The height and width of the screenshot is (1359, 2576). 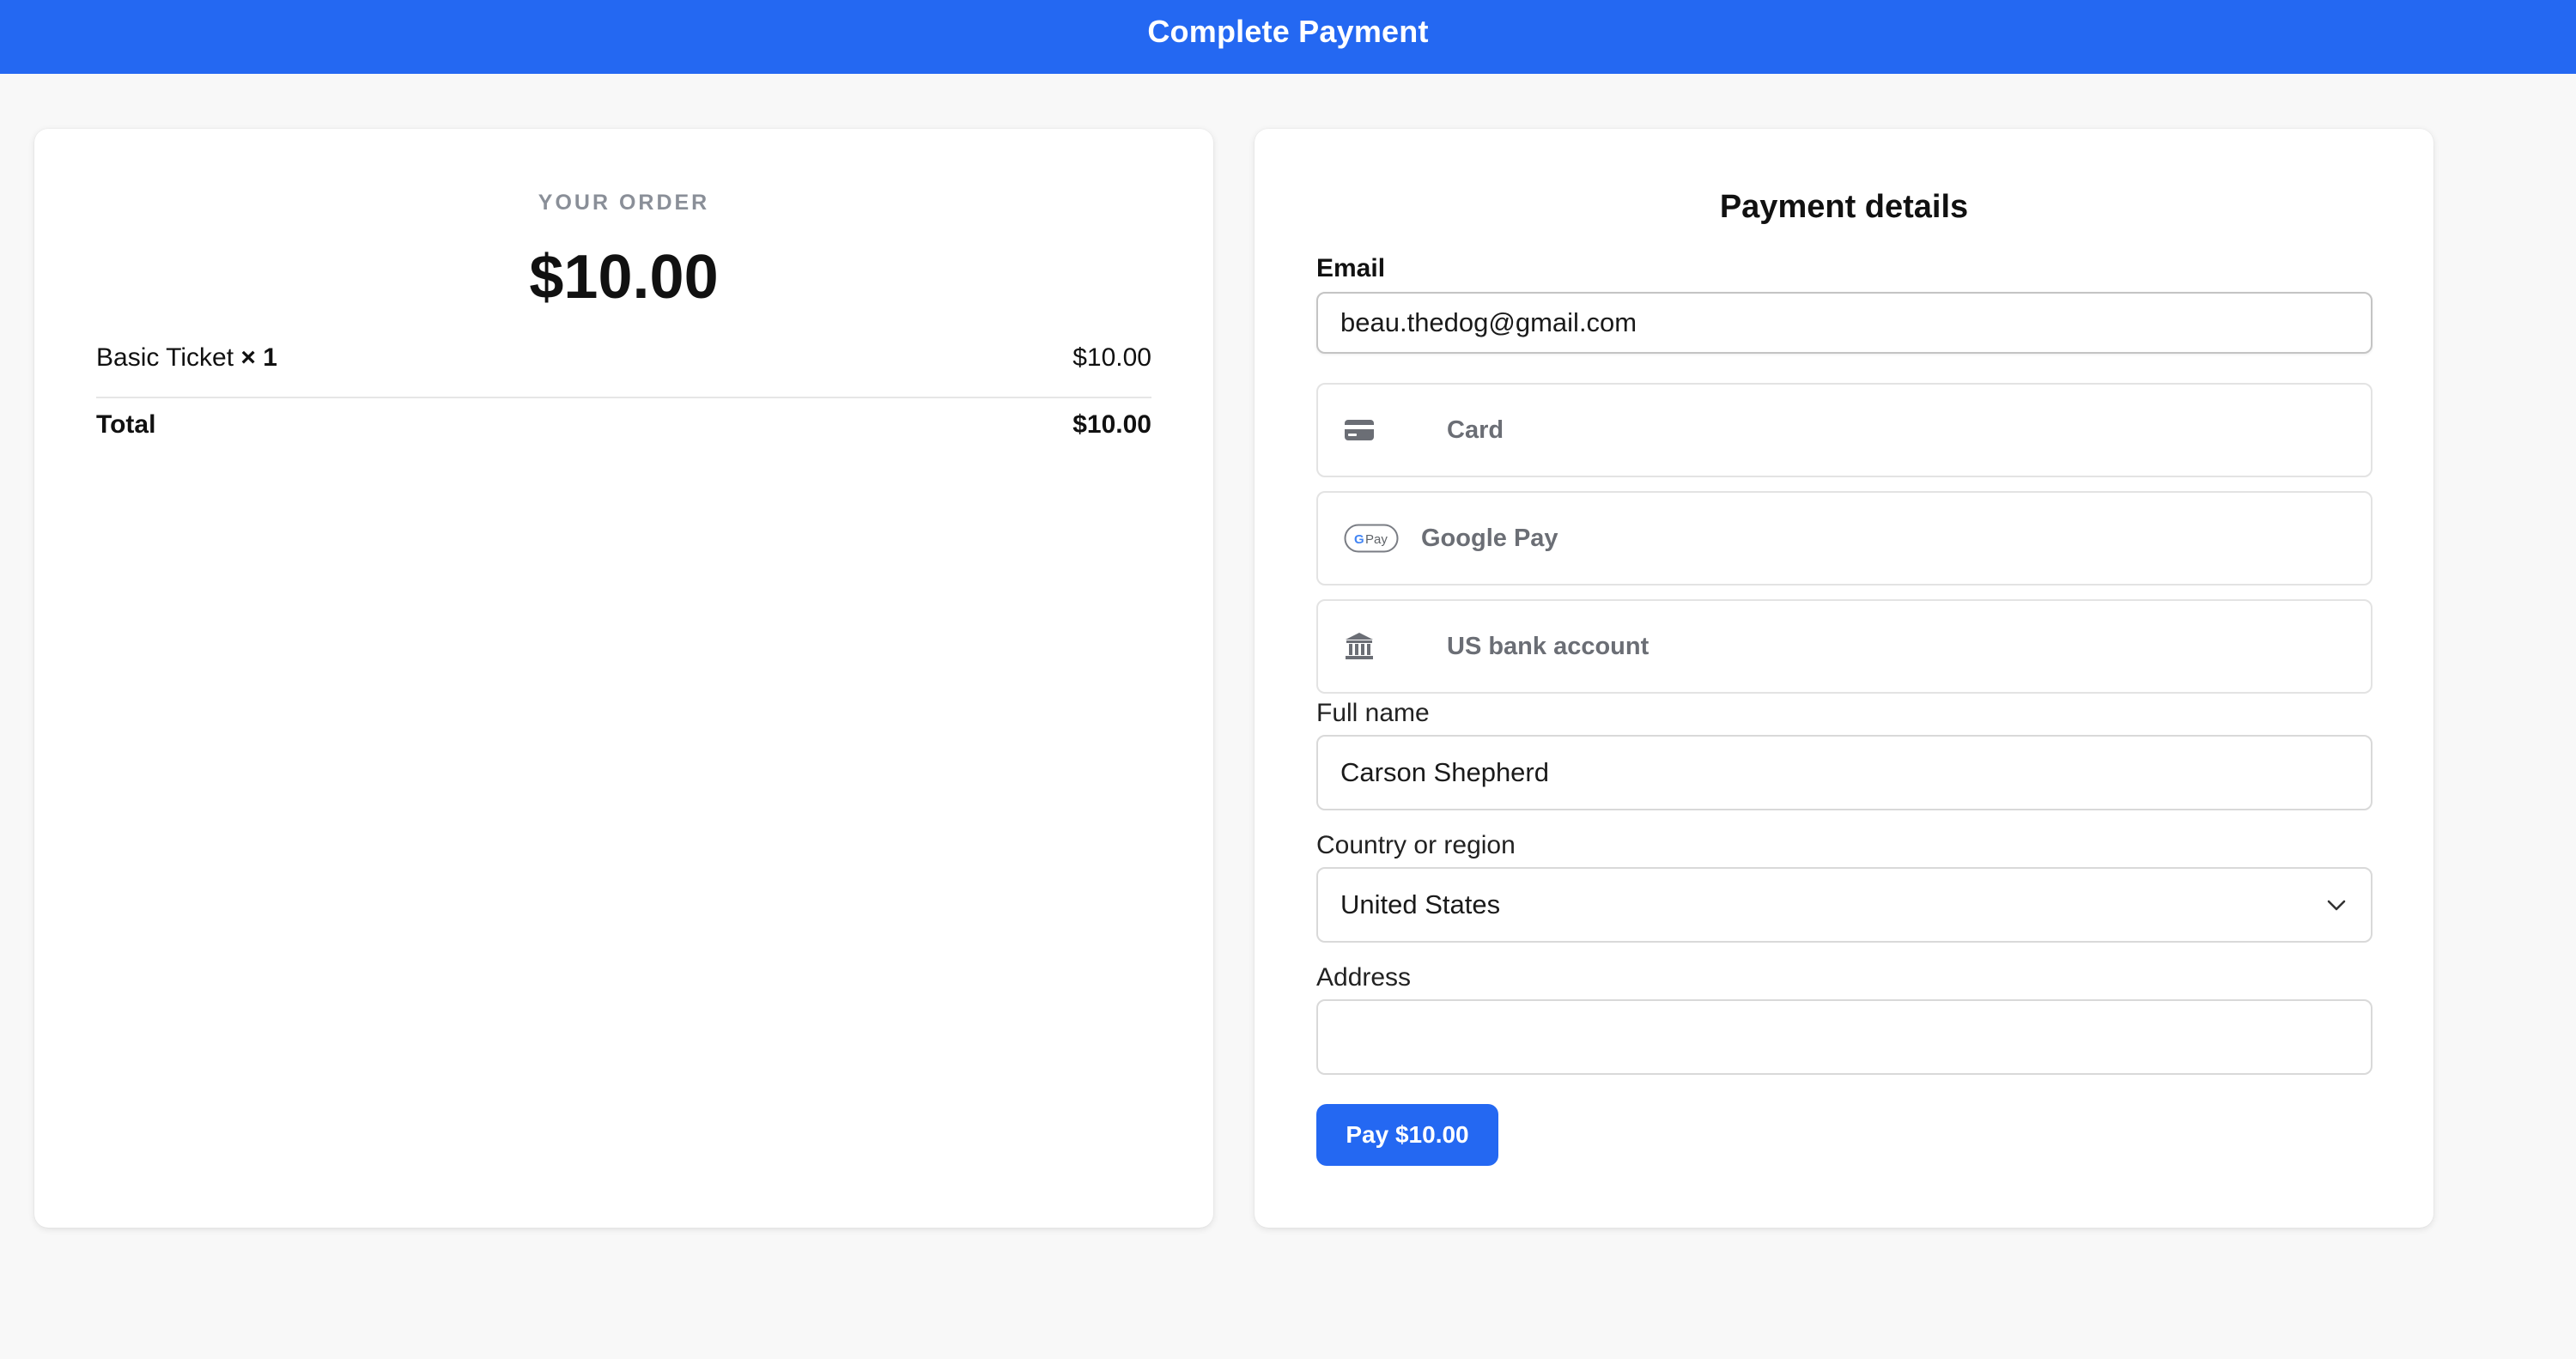 What do you see at coordinates (1844, 207) in the screenshot?
I see `payment-details-title: Payment details` at bounding box center [1844, 207].